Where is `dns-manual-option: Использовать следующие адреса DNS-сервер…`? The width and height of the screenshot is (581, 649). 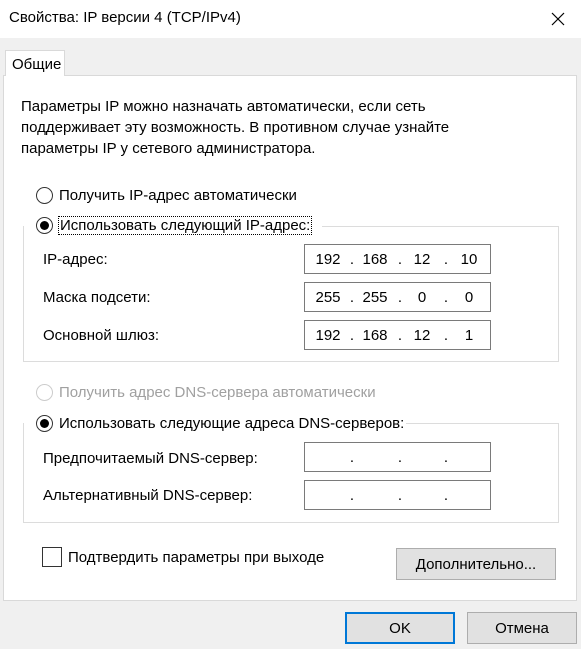 dns-manual-option: Использовать следующие адреса DNS-сервер… is located at coordinates (221, 423).